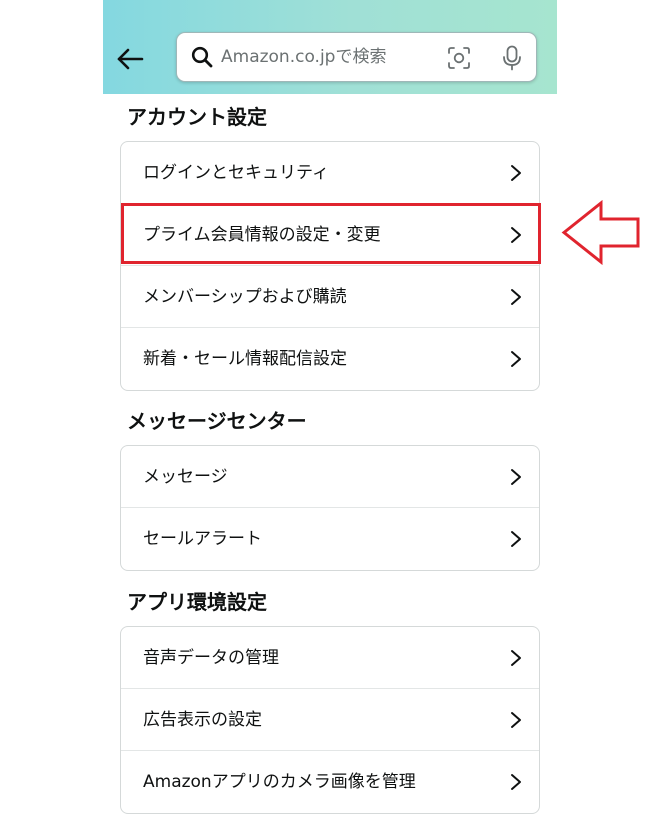 The height and width of the screenshot is (829, 665). I want to click on menu-item-label: メッセージ, so click(185, 477).